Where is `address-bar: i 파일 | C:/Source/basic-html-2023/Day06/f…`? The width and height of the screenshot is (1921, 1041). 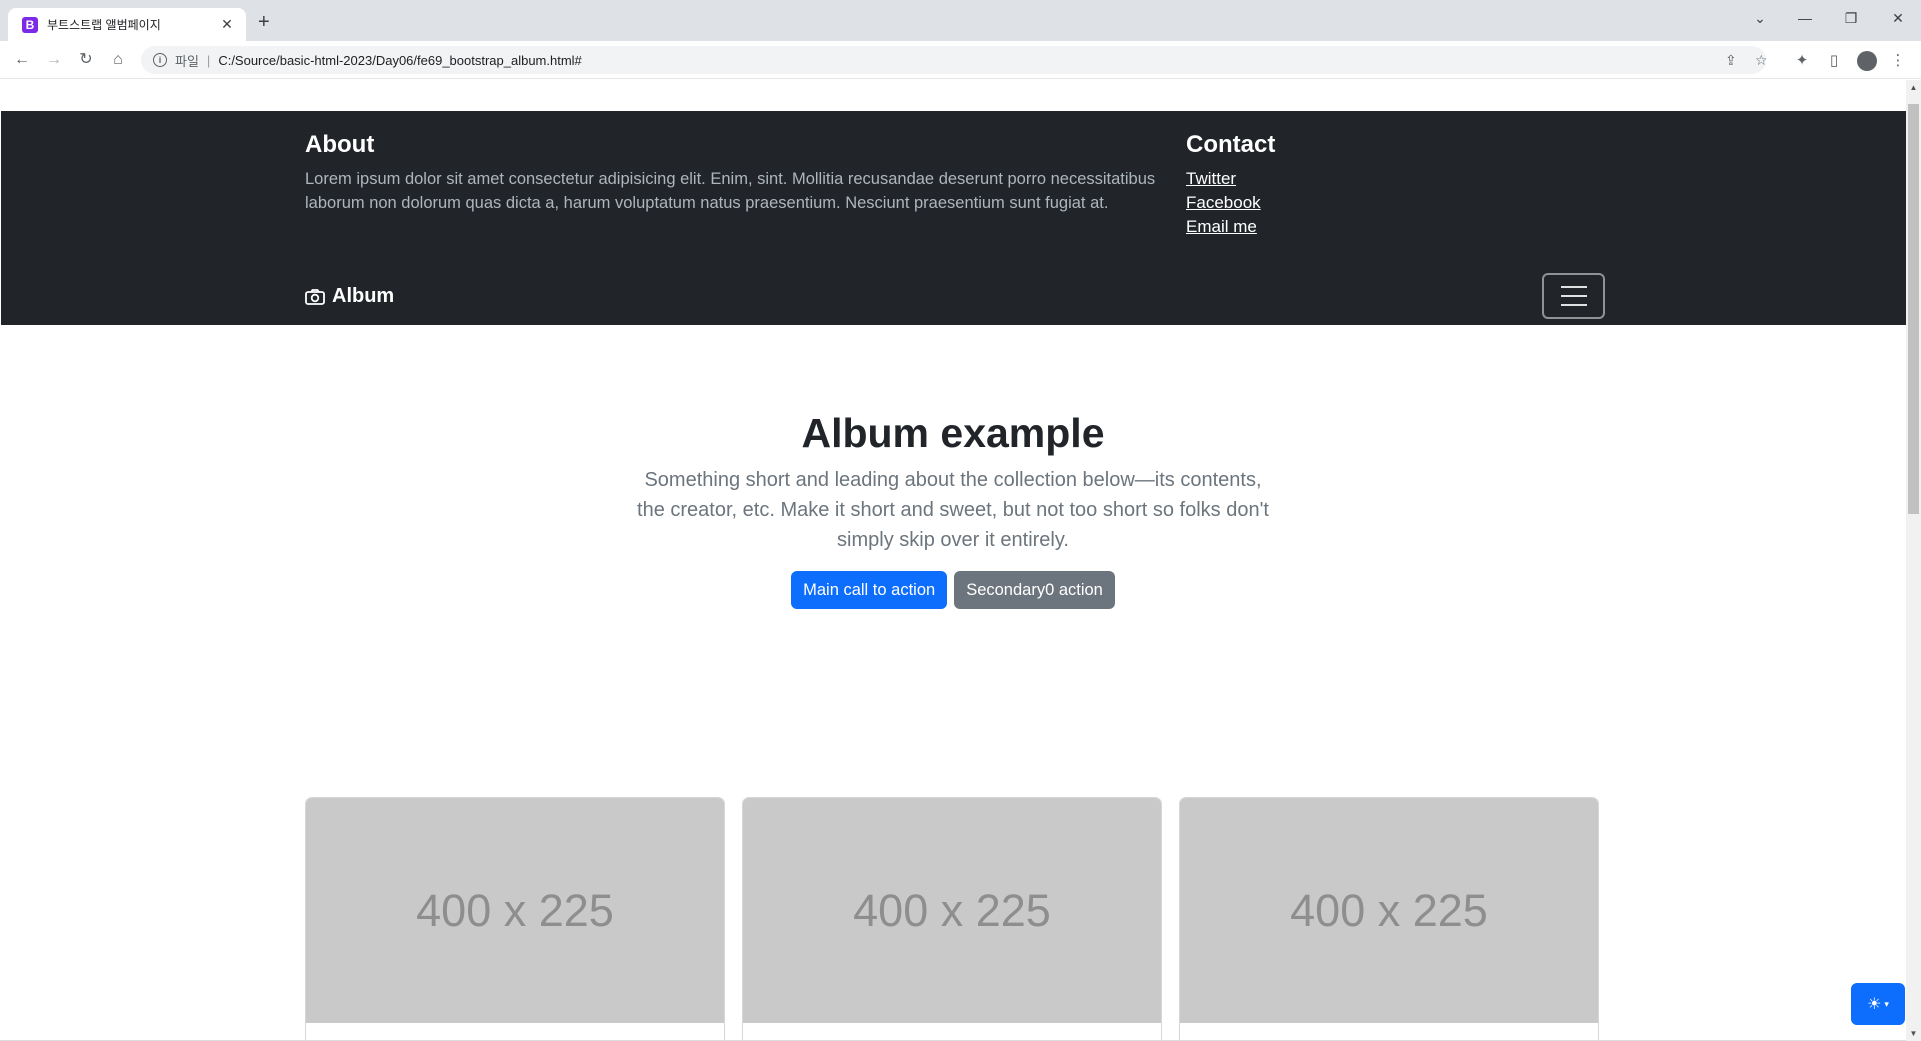 address-bar: i 파일 | C:/Source/basic-html-2023/Day06/f… is located at coordinates (954, 60).